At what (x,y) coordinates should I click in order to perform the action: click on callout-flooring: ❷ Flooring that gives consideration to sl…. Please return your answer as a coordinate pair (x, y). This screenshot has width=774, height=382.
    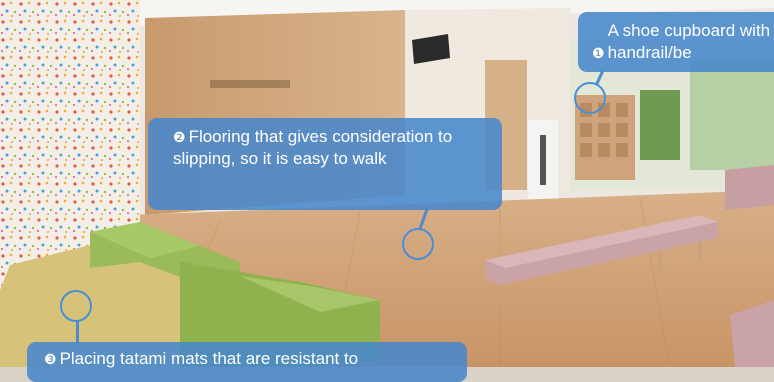
    Looking at the image, I should click on (325, 164).